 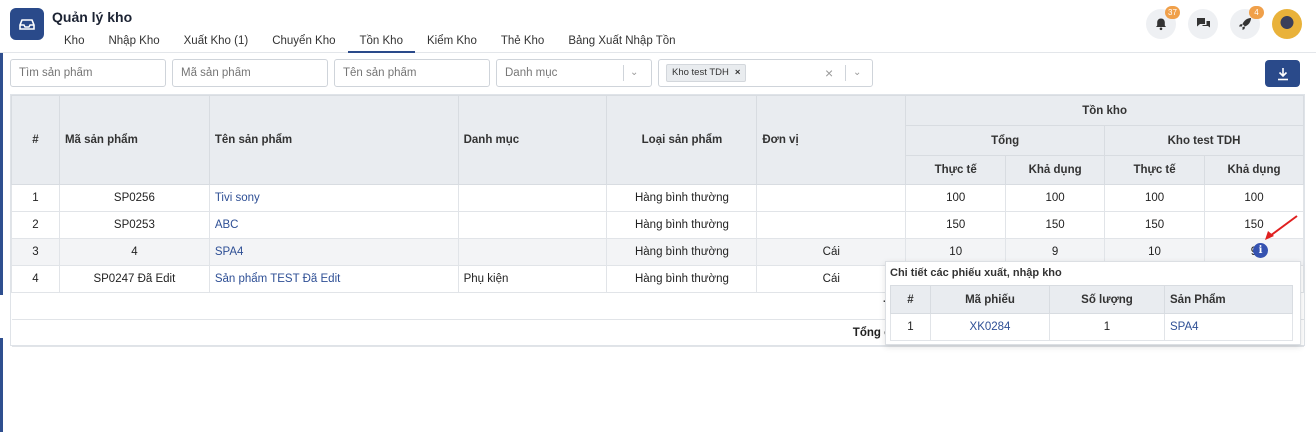 I want to click on bell-icon, so click(x=1161, y=24).